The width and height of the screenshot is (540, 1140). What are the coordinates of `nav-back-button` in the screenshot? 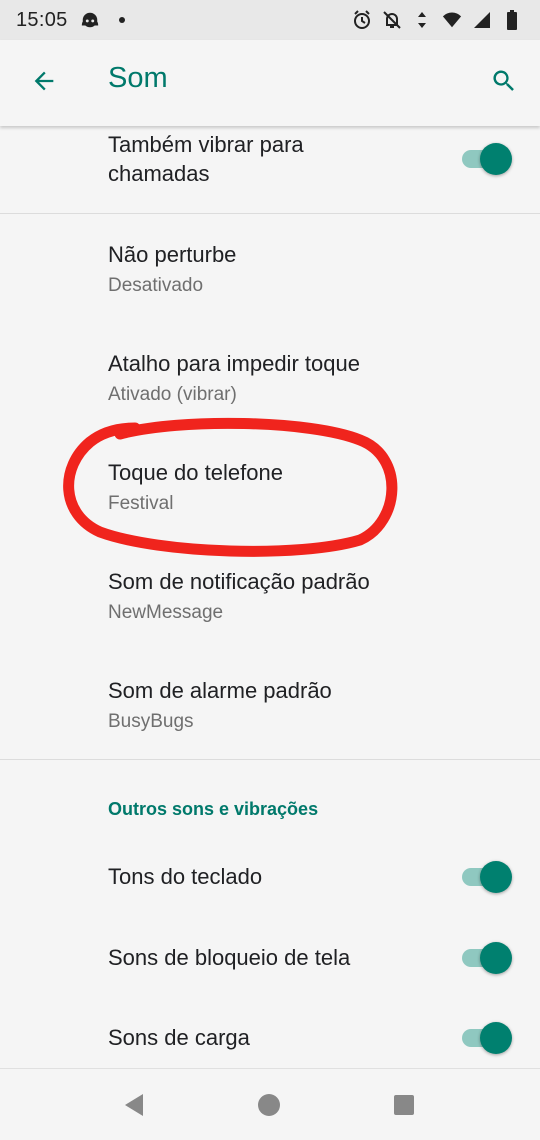 It's located at (134, 1107).